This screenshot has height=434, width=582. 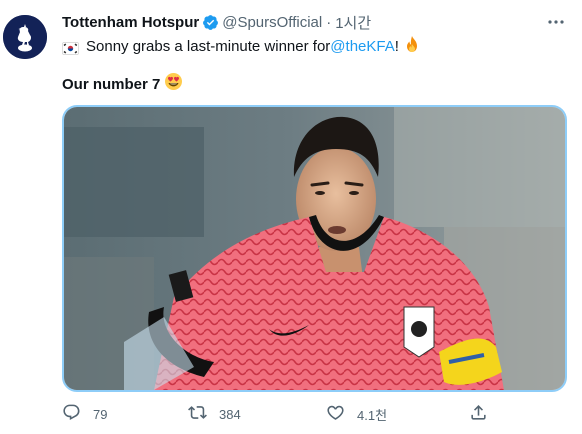 What do you see at coordinates (84, 414) in the screenshot?
I see `reply-button: 79` at bounding box center [84, 414].